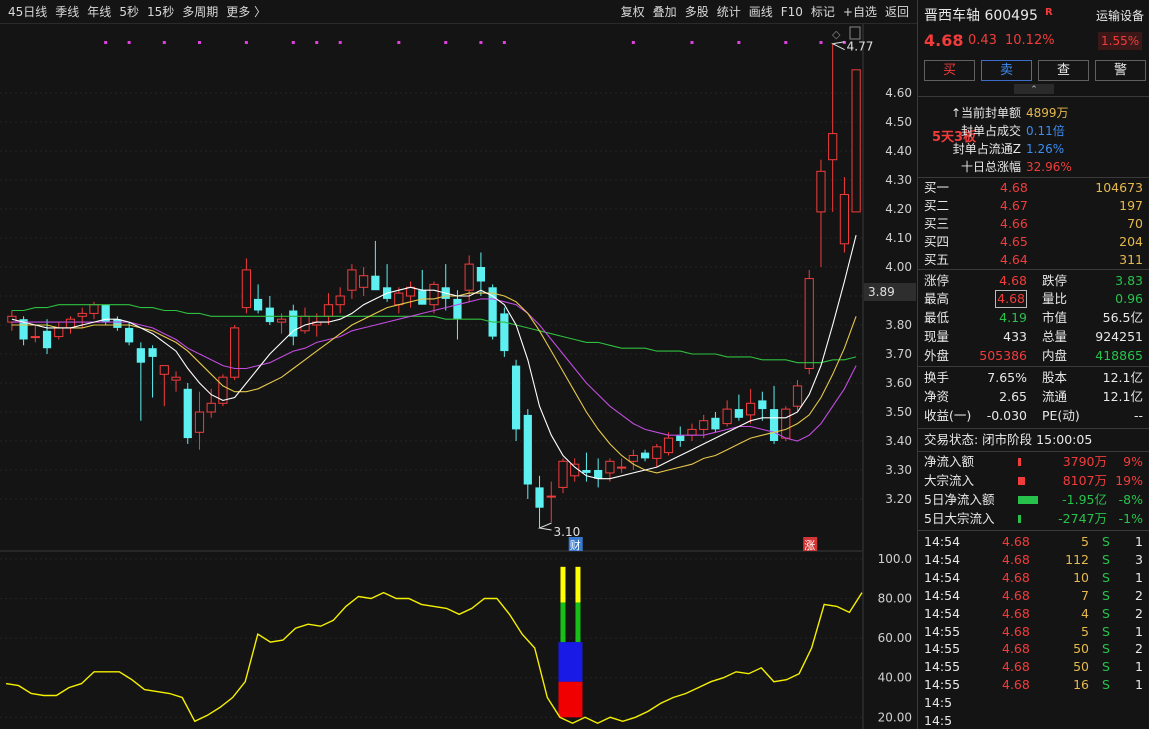 The height and width of the screenshot is (729, 1149). Describe the element at coordinates (200, 12) in the screenshot. I see `tab-multi-period: 多周期` at that location.